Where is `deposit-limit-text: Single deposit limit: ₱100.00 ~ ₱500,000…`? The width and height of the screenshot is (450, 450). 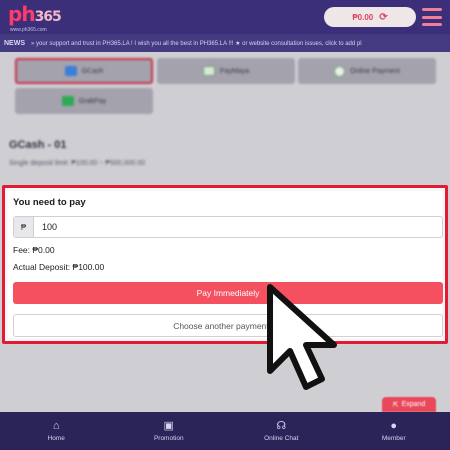 deposit-limit-text: Single deposit limit: ₱100.00 ~ ₱500,000… is located at coordinates (77, 163).